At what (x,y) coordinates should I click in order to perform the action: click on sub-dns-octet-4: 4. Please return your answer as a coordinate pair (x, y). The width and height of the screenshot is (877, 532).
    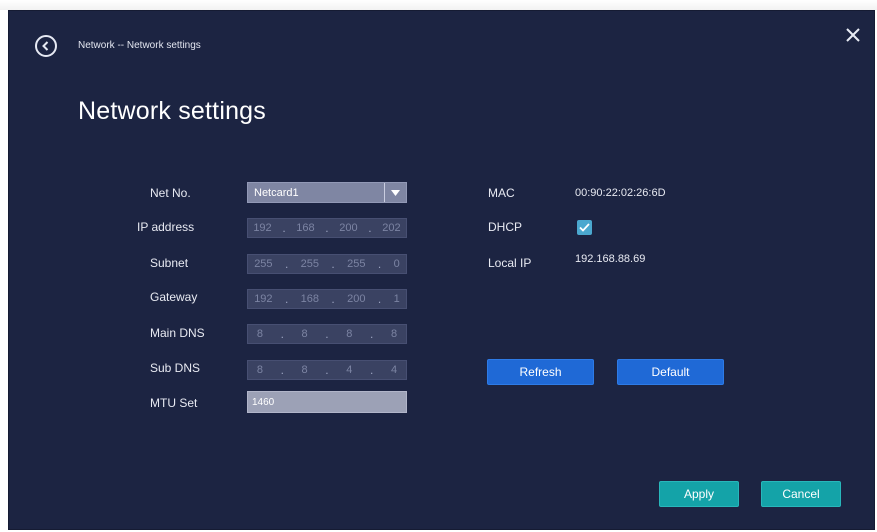
    Looking at the image, I should click on (394, 370).